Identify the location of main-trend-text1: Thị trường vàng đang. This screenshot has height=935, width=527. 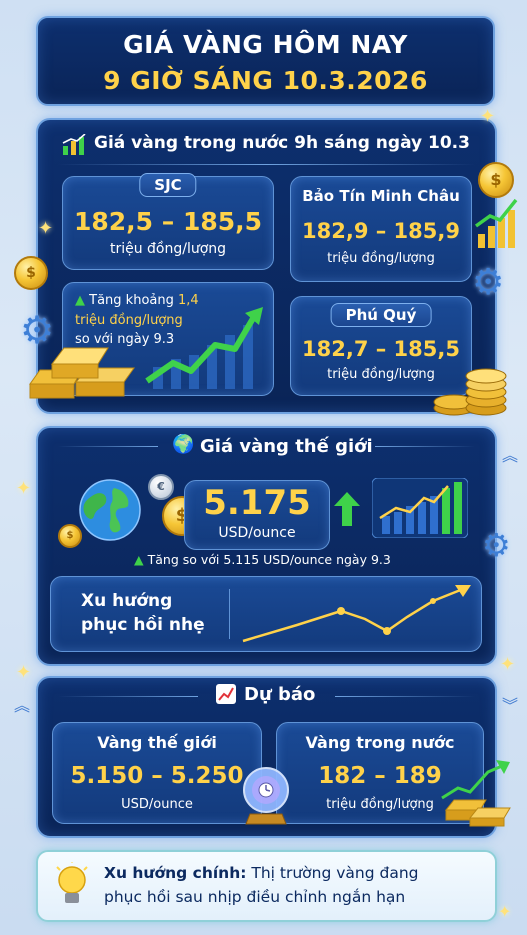
(332, 873).